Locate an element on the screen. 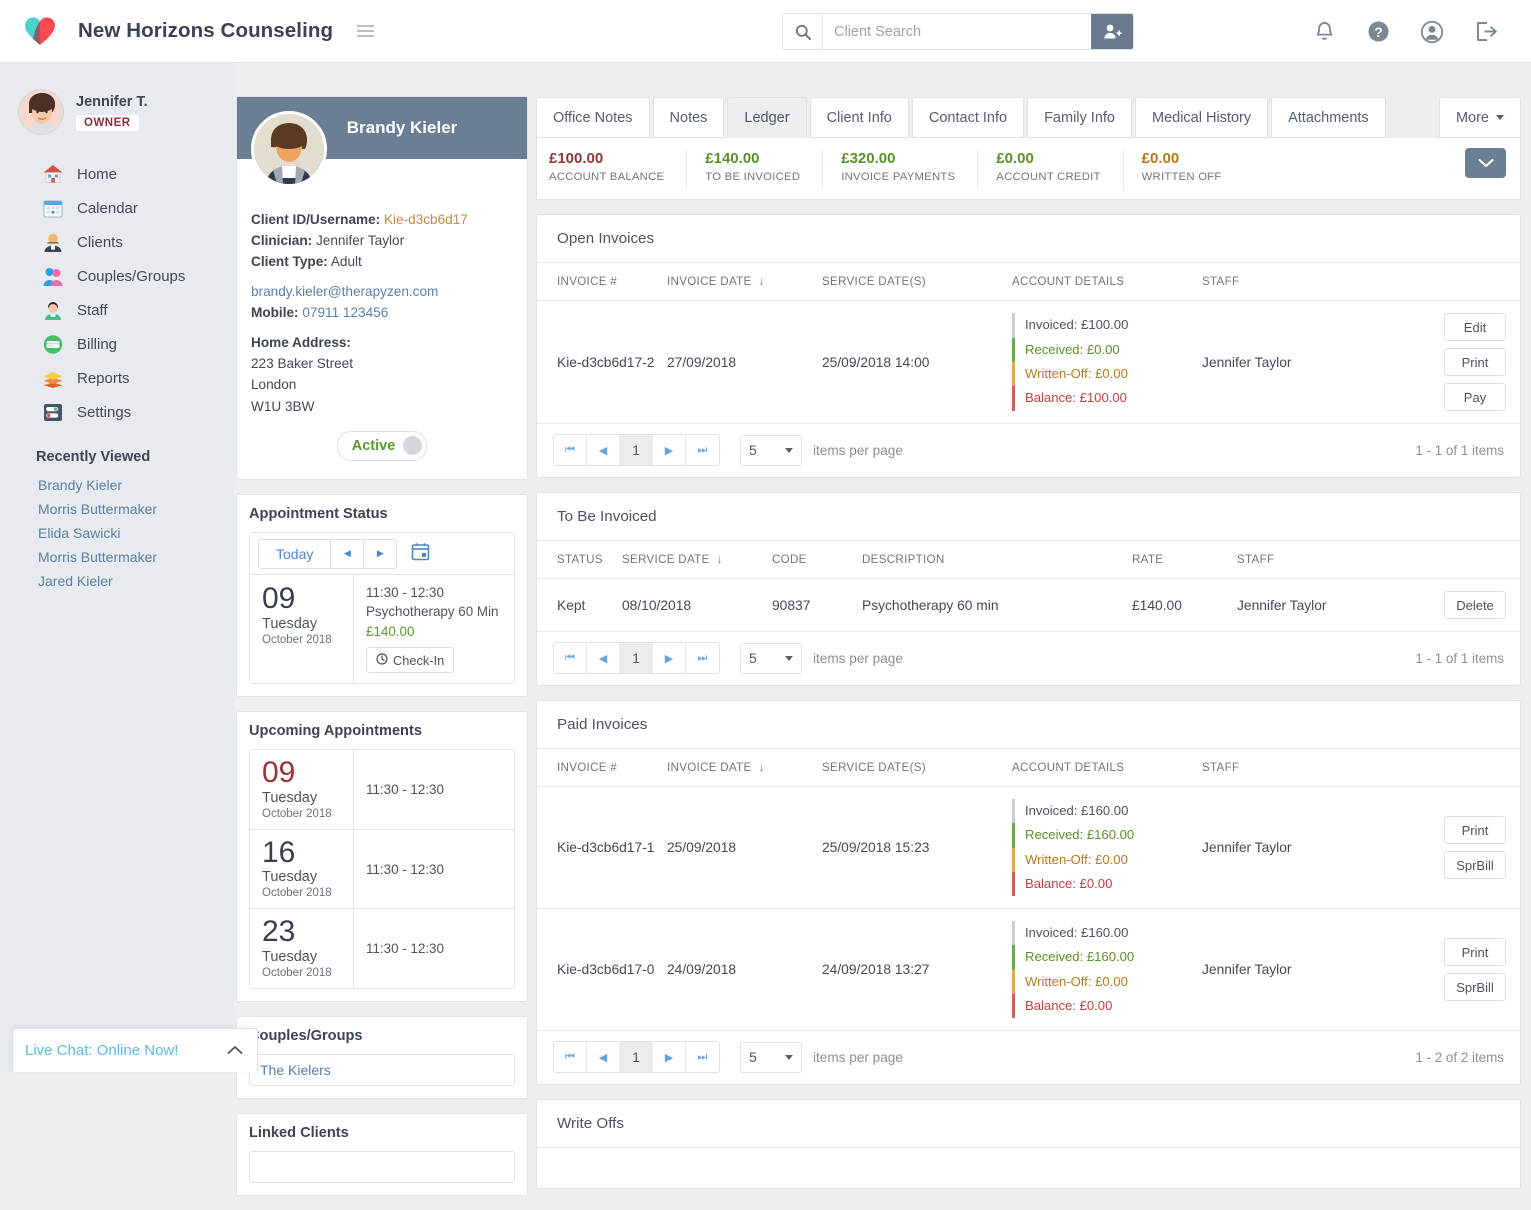 Image resolution: width=1531 pixels, height=1210 pixels. sidebar-item-staff: Staff is located at coordinates (117, 310).